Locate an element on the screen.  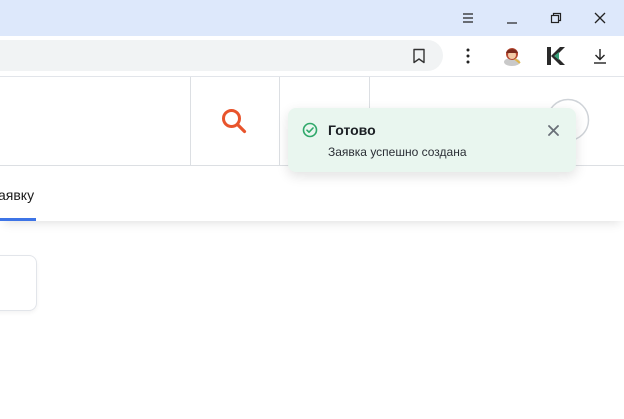
minimize-button is located at coordinates (512, 18).